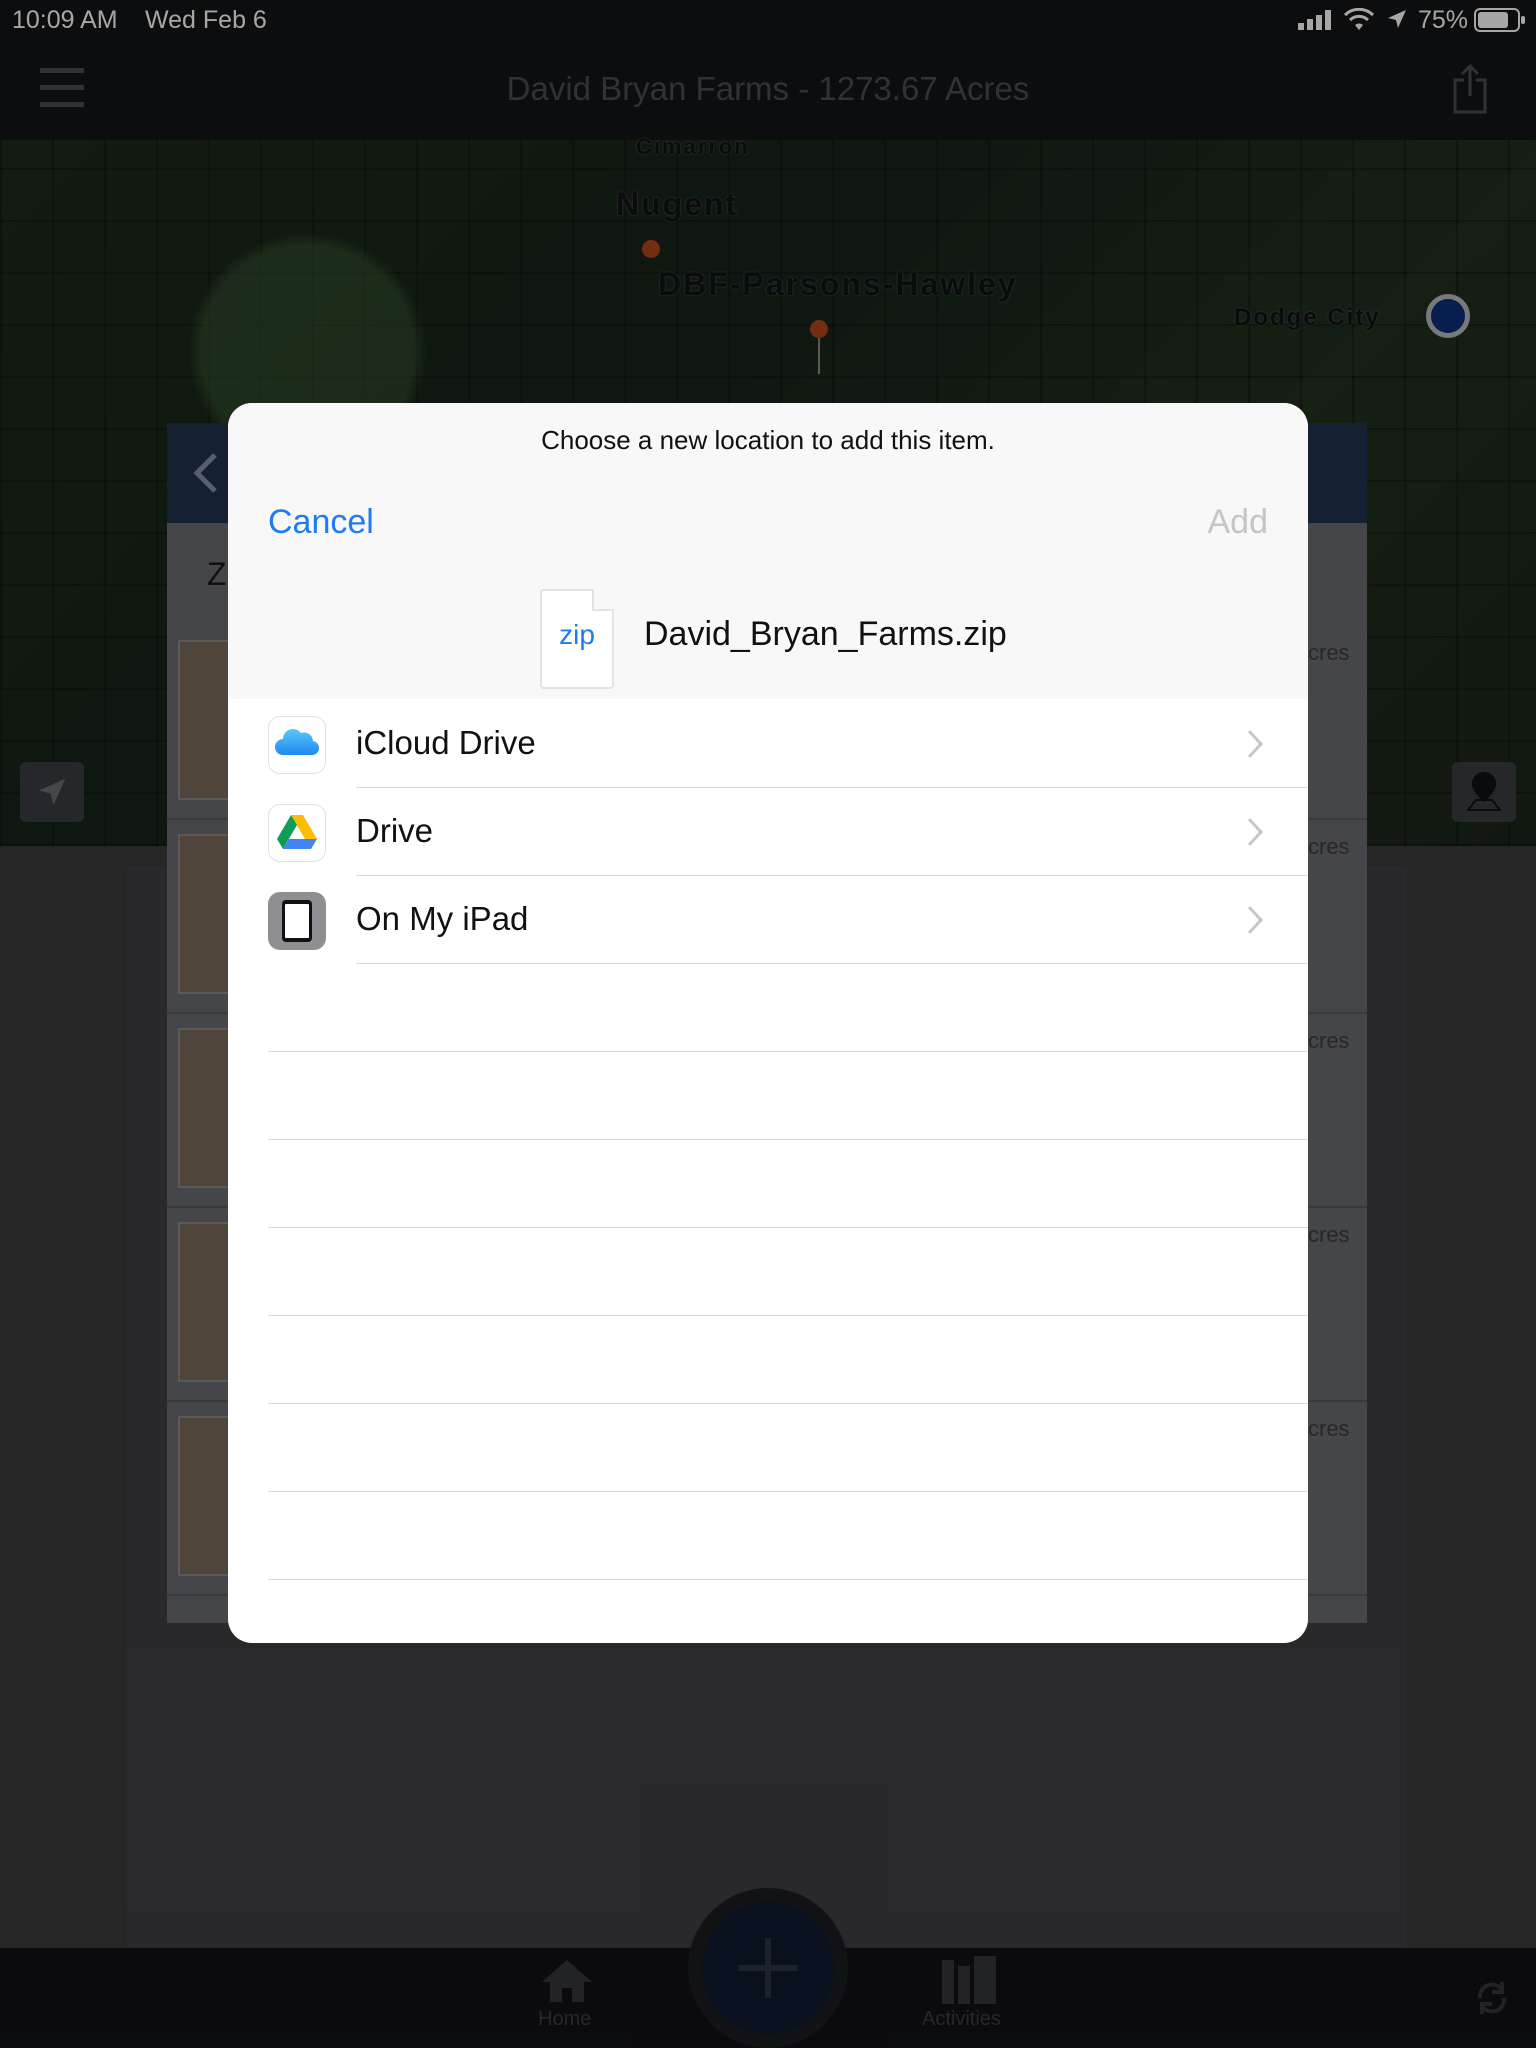 The height and width of the screenshot is (2048, 1536). Describe the element at coordinates (768, 744) in the screenshot. I see `location-icloud-drive: iCloud Drive` at that location.